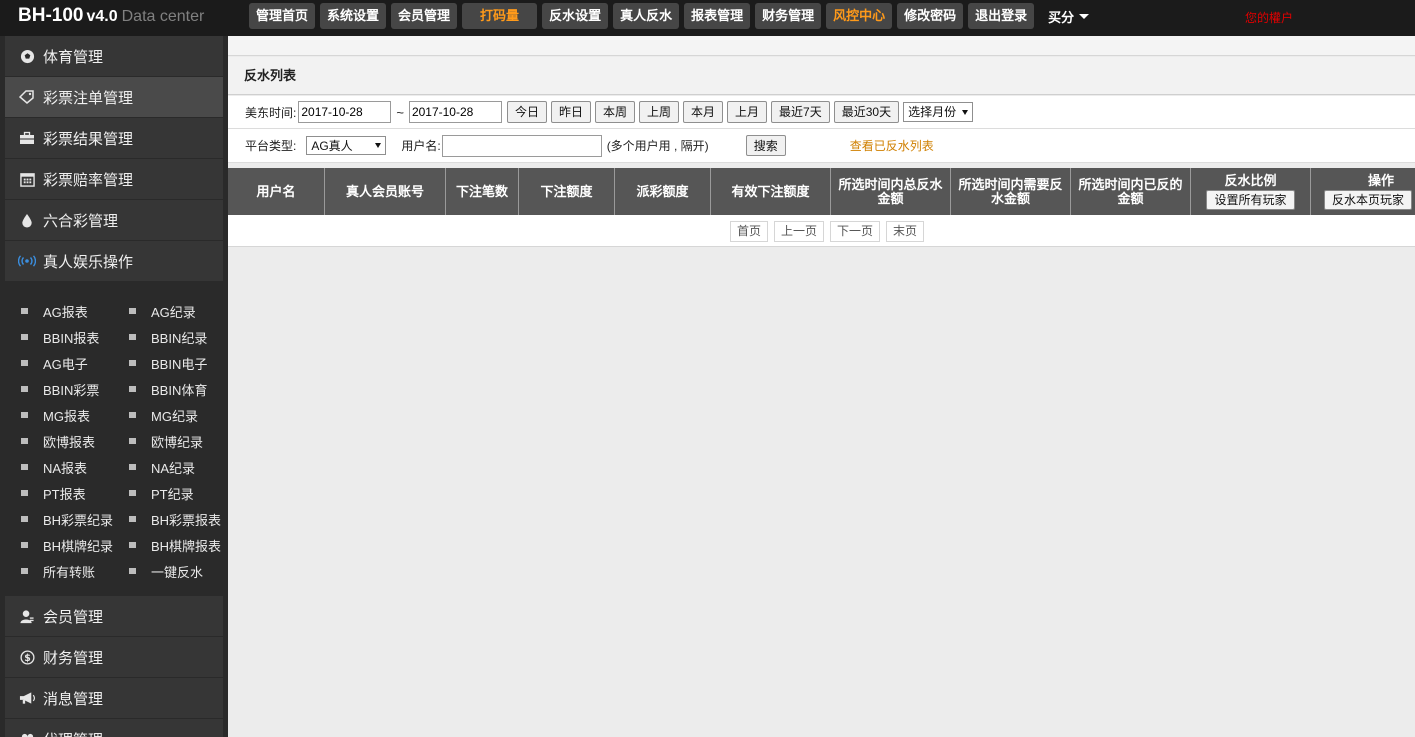 This screenshot has height=737, width=1415. I want to click on last-30-days-button: 最近30天, so click(866, 112).